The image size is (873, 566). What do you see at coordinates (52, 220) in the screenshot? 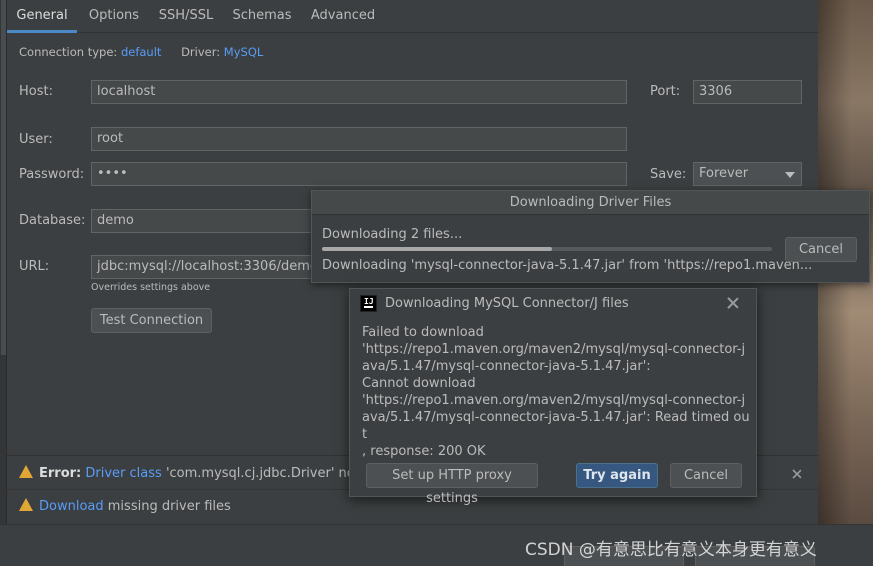
I see `database-label: Database:` at bounding box center [52, 220].